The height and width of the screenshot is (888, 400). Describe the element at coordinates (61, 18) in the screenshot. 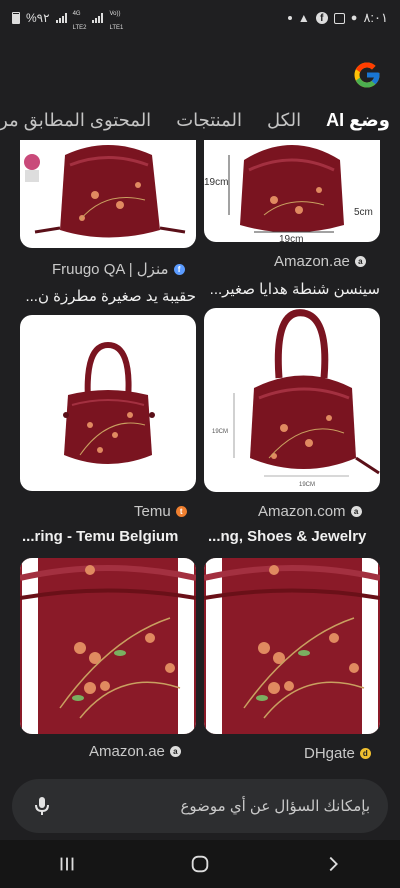

I see `signal-icon` at that location.